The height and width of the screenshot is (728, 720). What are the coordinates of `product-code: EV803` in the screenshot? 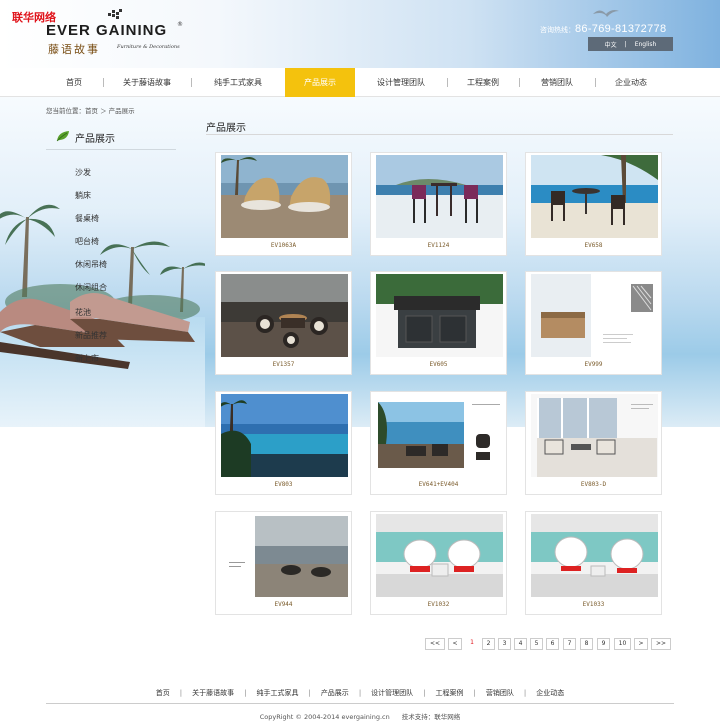 It's located at (283, 484).